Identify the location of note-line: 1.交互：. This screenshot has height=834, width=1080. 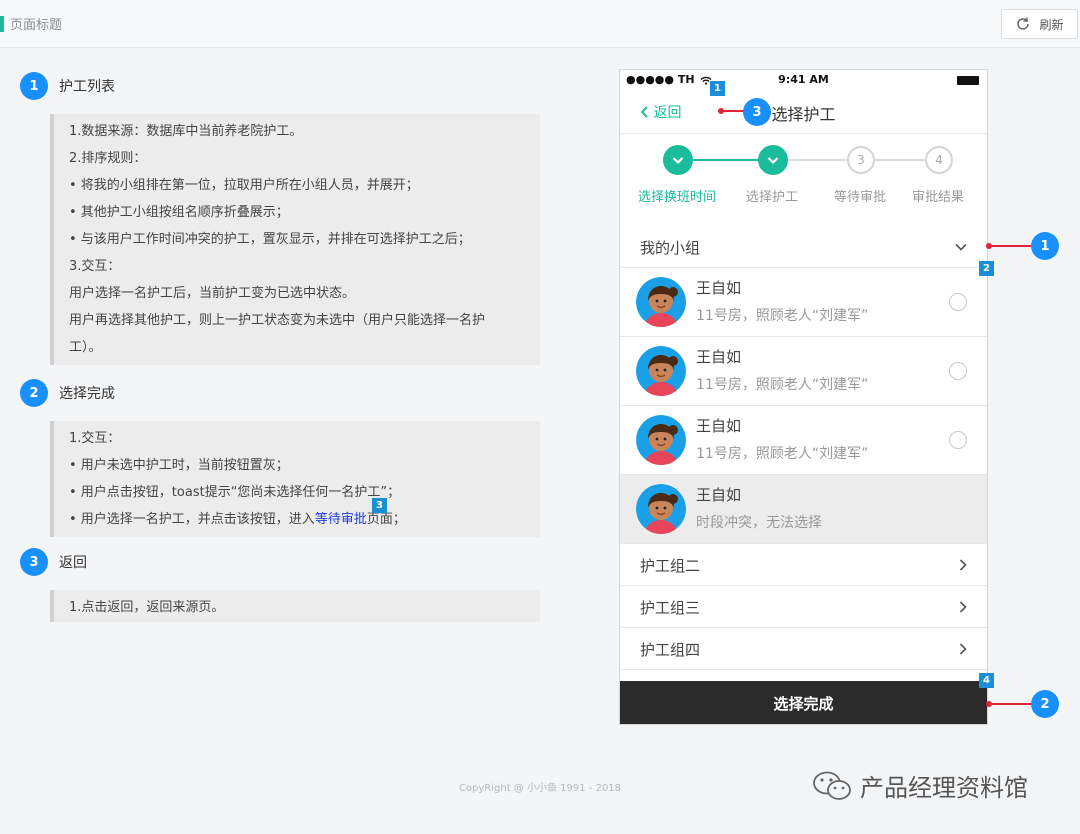
(95, 438).